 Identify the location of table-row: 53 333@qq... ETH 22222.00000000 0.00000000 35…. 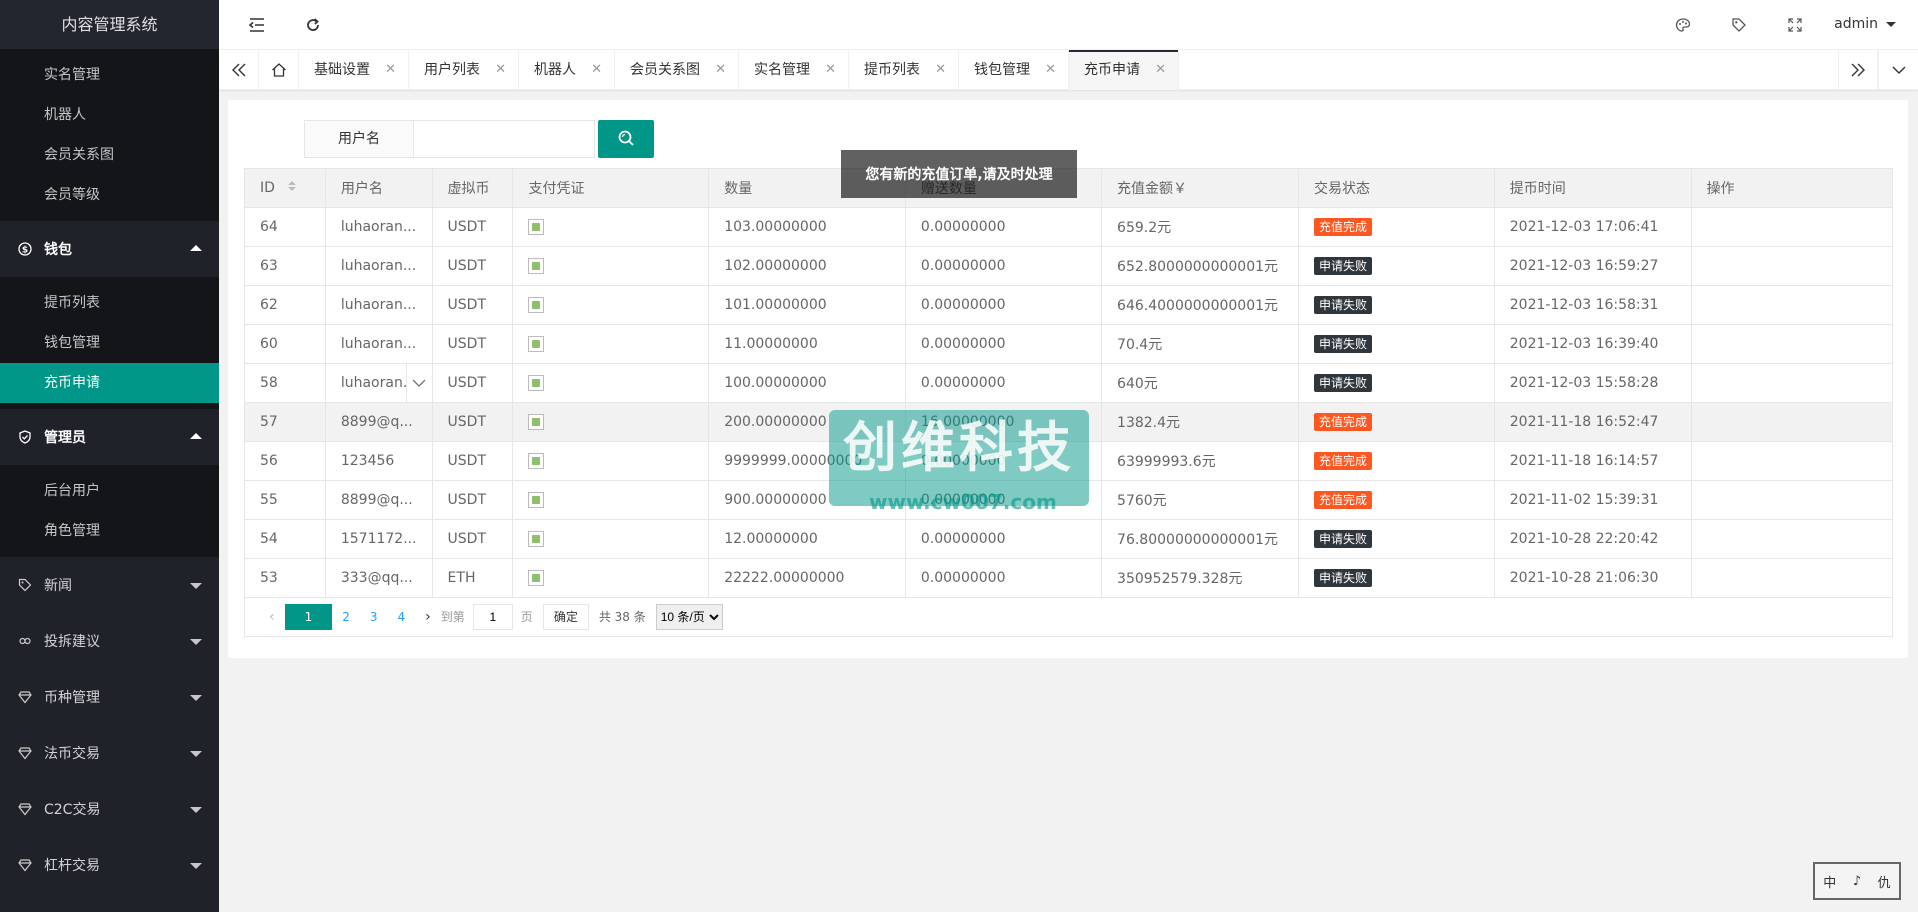
(1069, 578).